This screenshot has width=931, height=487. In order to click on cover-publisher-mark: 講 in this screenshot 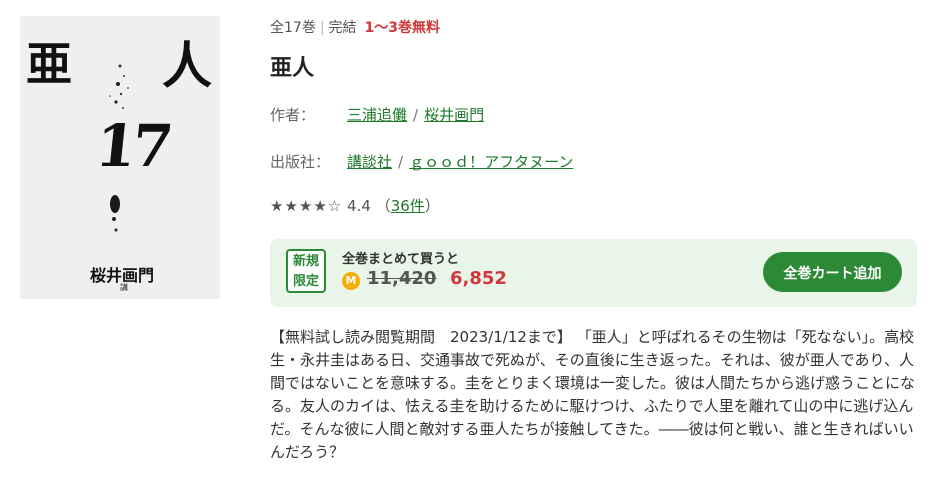, I will do `click(124, 287)`.